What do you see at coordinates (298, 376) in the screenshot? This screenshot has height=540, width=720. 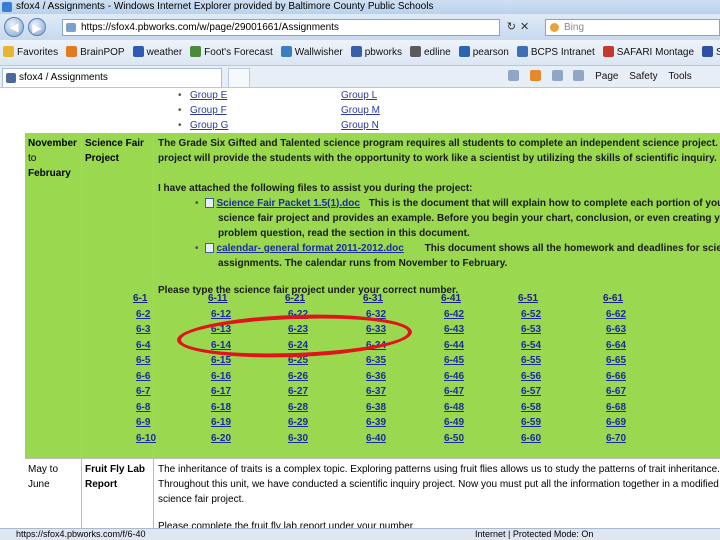 I see `student-number-link: 6-26` at bounding box center [298, 376].